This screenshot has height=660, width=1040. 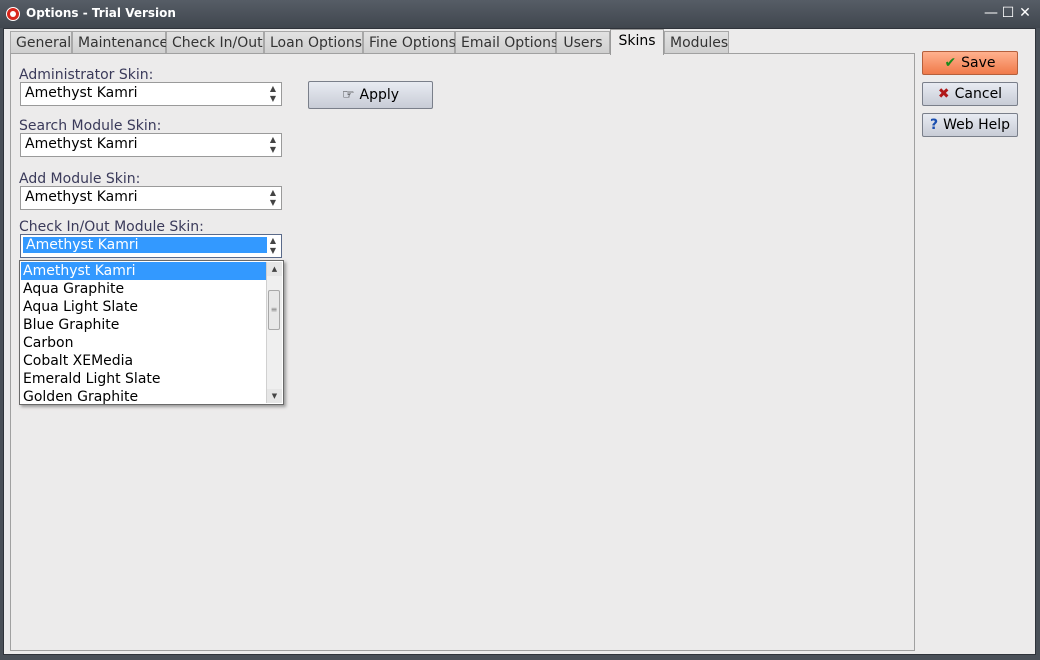 What do you see at coordinates (379, 95) in the screenshot?
I see `apply-label: Apply` at bounding box center [379, 95].